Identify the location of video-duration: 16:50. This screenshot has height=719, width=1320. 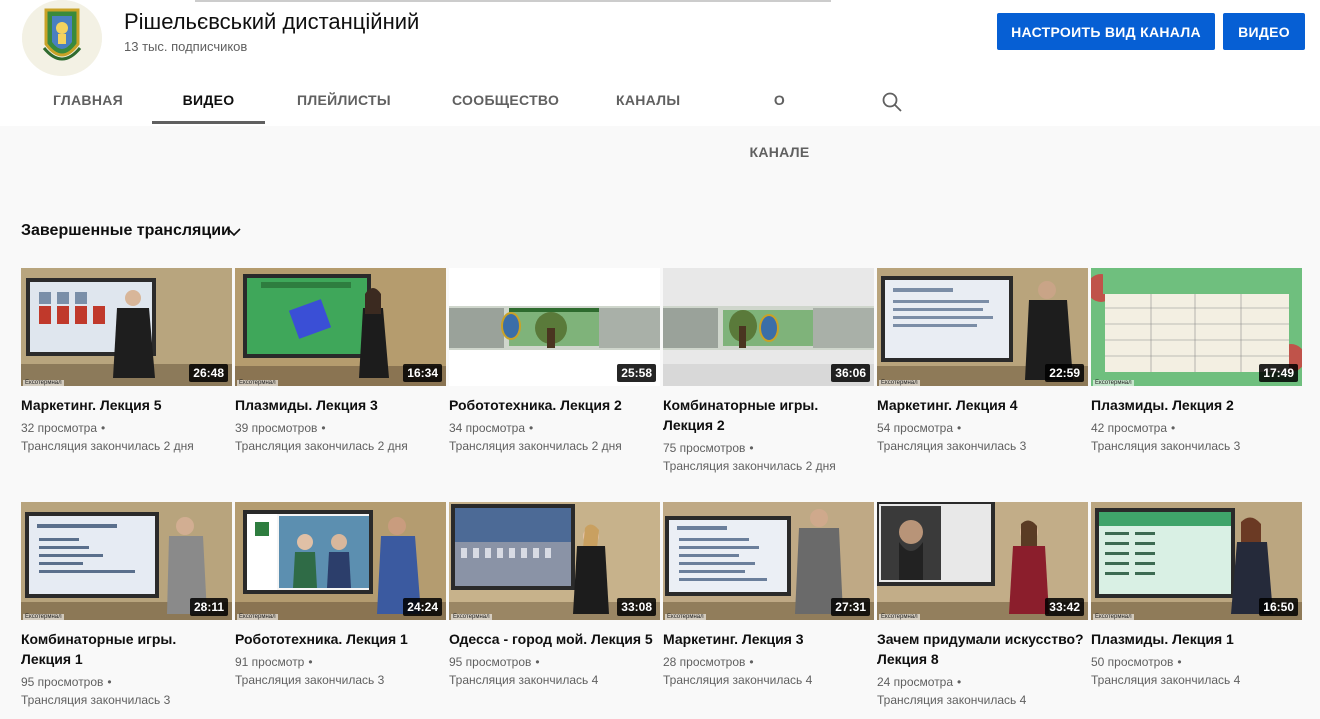
(1278, 607).